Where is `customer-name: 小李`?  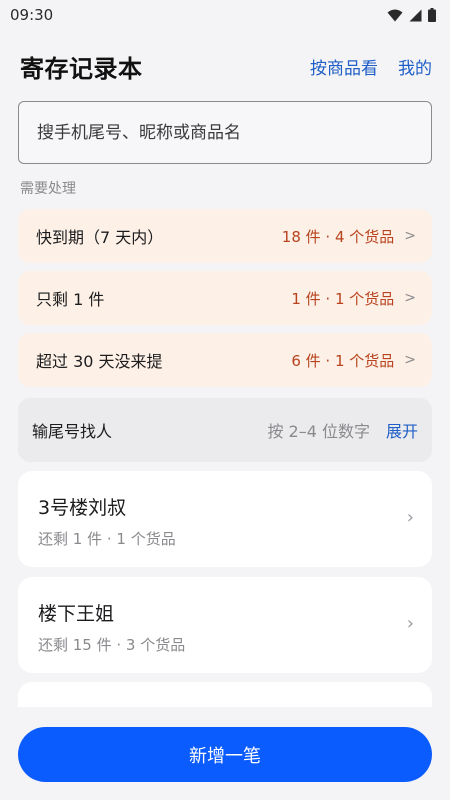
customer-name: 小李 is located at coordinates (57, 705).